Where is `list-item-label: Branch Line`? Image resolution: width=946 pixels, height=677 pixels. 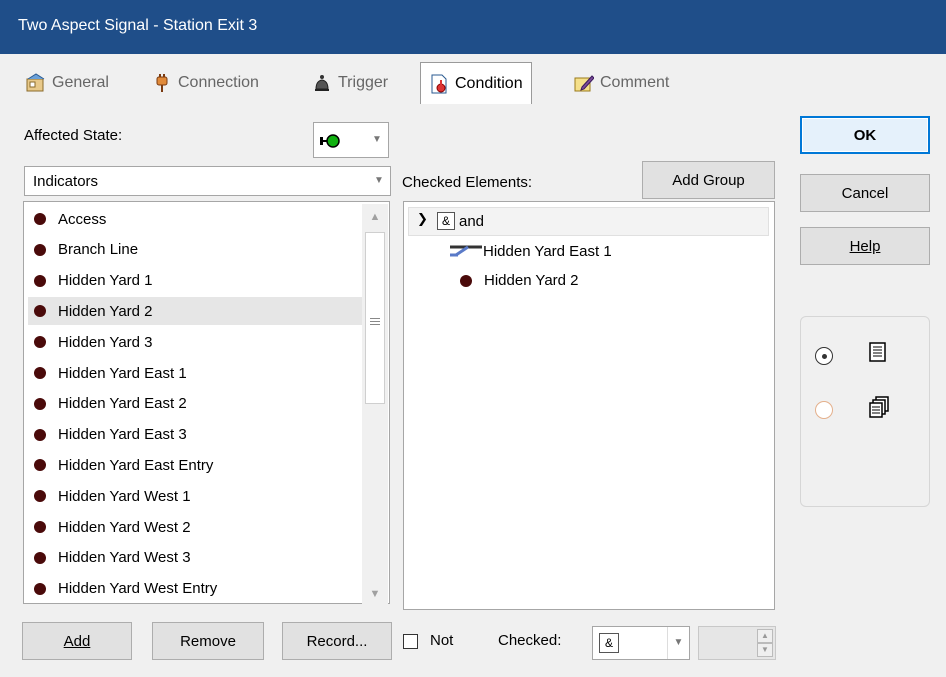
list-item-label: Branch Line is located at coordinates (98, 250).